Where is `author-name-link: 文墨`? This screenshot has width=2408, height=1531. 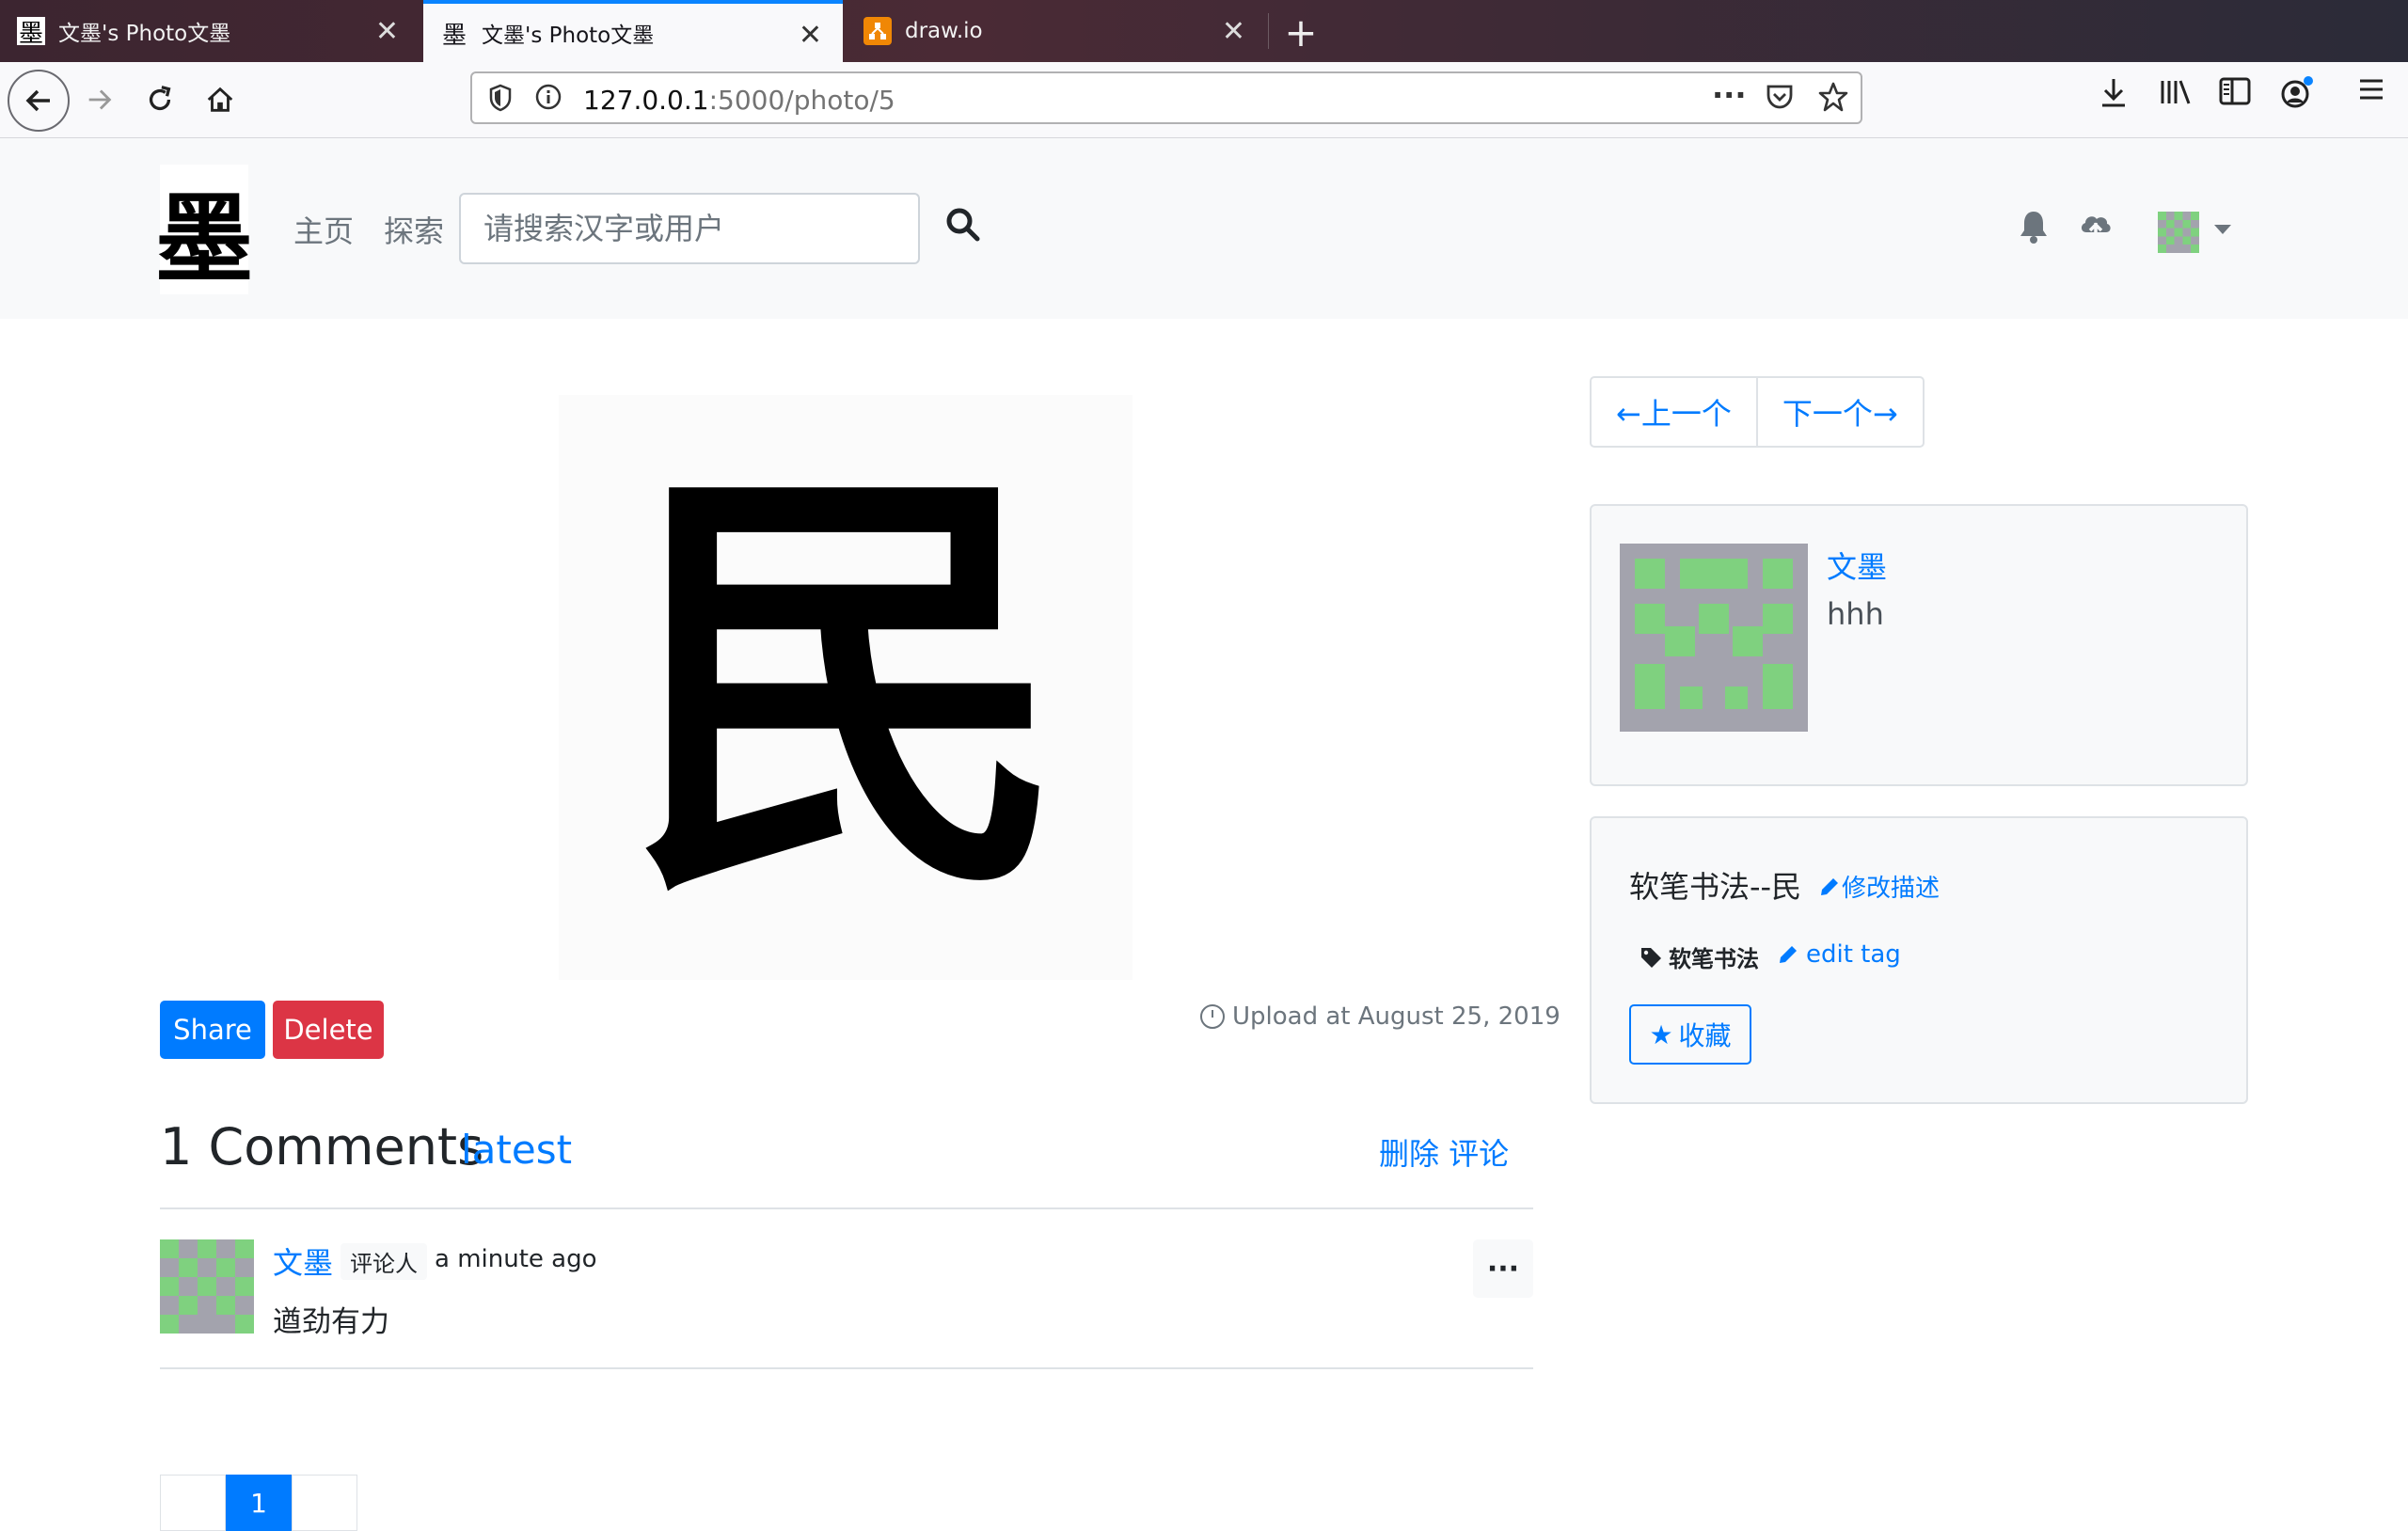
author-name-link: 文墨 is located at coordinates (1857, 565).